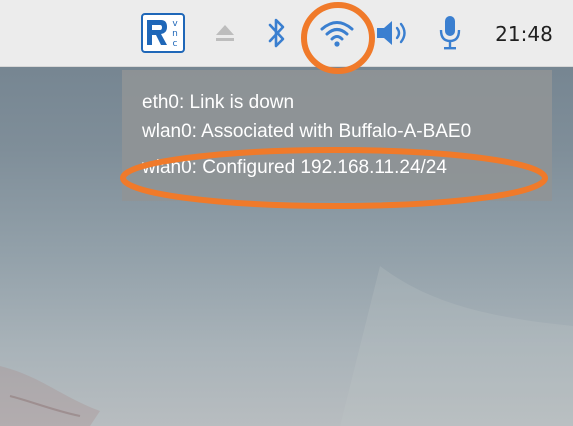  Describe the element at coordinates (163, 33) in the screenshot. I see `vnc-server-icon: v n c` at that location.